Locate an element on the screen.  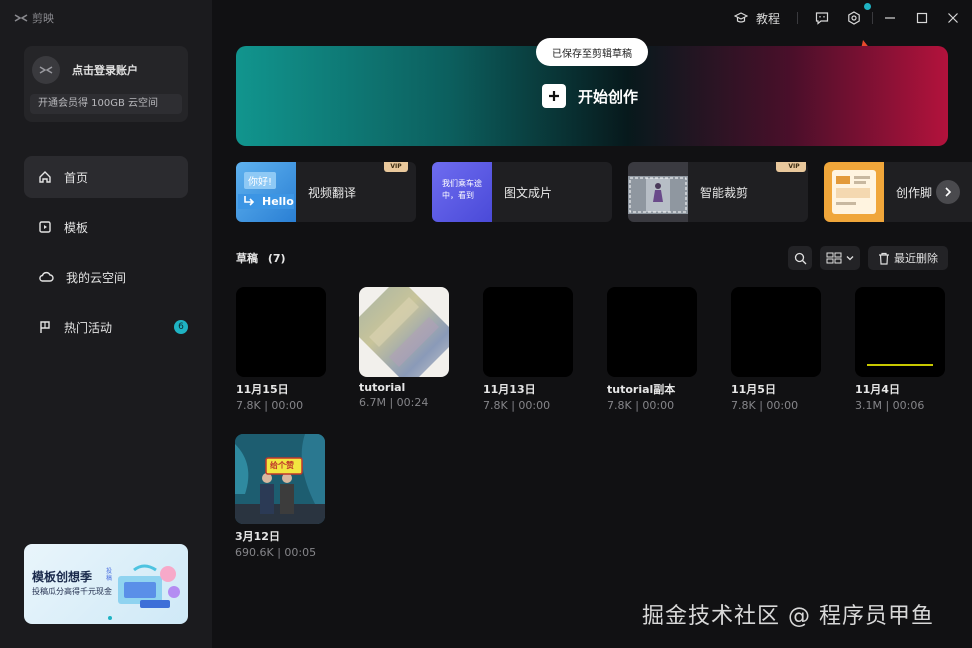
close-icon is located at coordinates (953, 18).